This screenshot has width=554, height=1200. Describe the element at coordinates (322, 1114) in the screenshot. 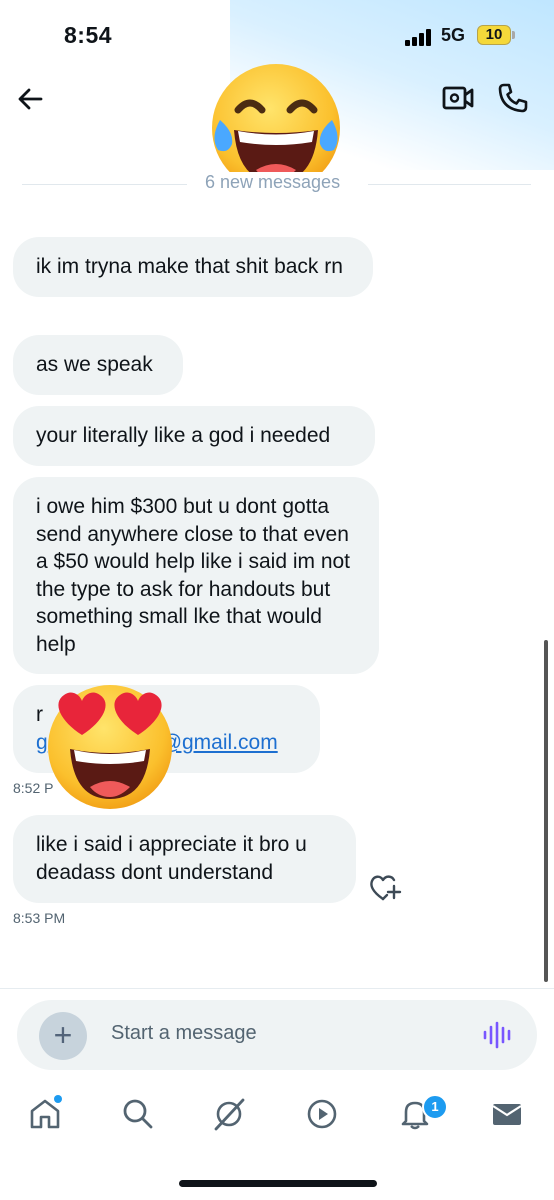

I see `video-icon` at that location.